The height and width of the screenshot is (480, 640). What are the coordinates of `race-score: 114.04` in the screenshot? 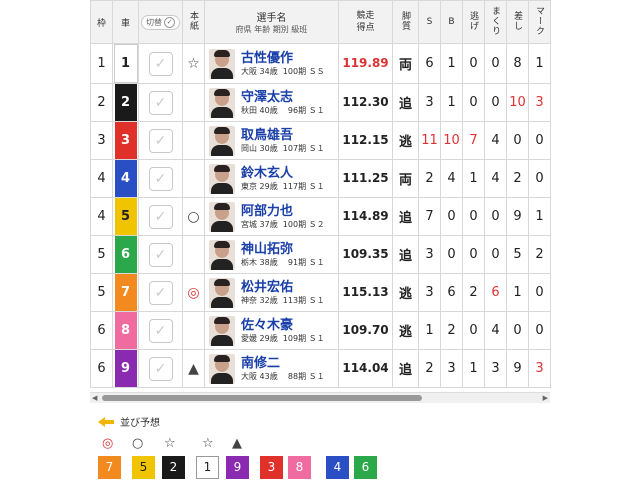 It's located at (365, 368).